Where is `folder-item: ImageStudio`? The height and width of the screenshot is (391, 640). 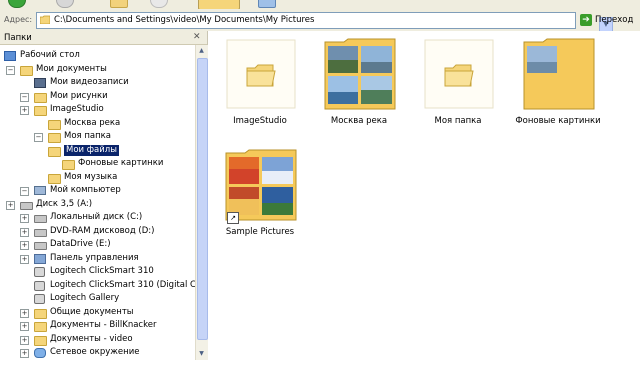 folder-item: ImageStudio is located at coordinates (260, 83).